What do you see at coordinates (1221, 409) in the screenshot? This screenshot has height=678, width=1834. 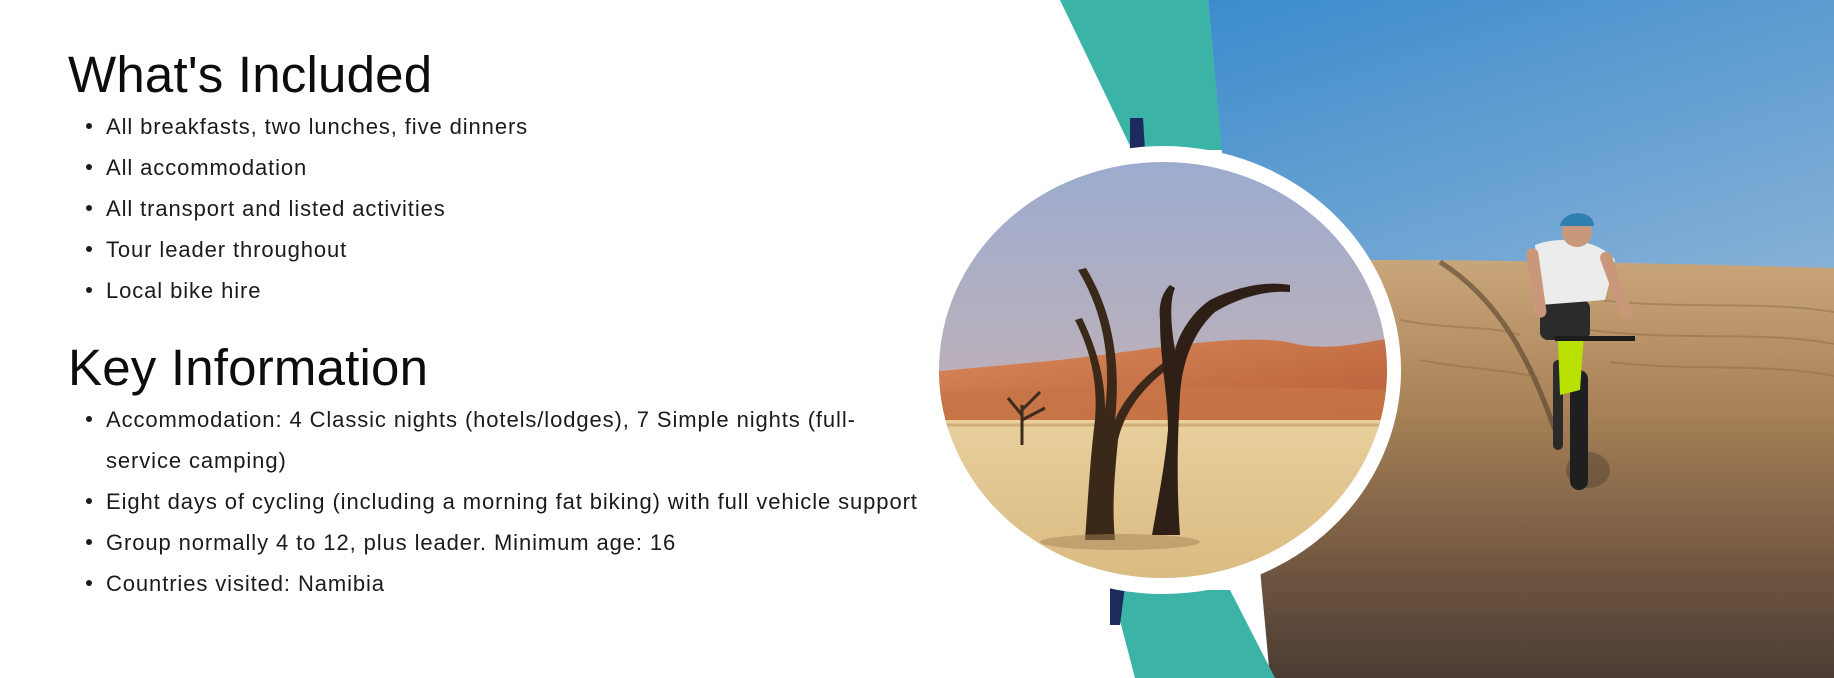 I see `dead-tree-right` at bounding box center [1221, 409].